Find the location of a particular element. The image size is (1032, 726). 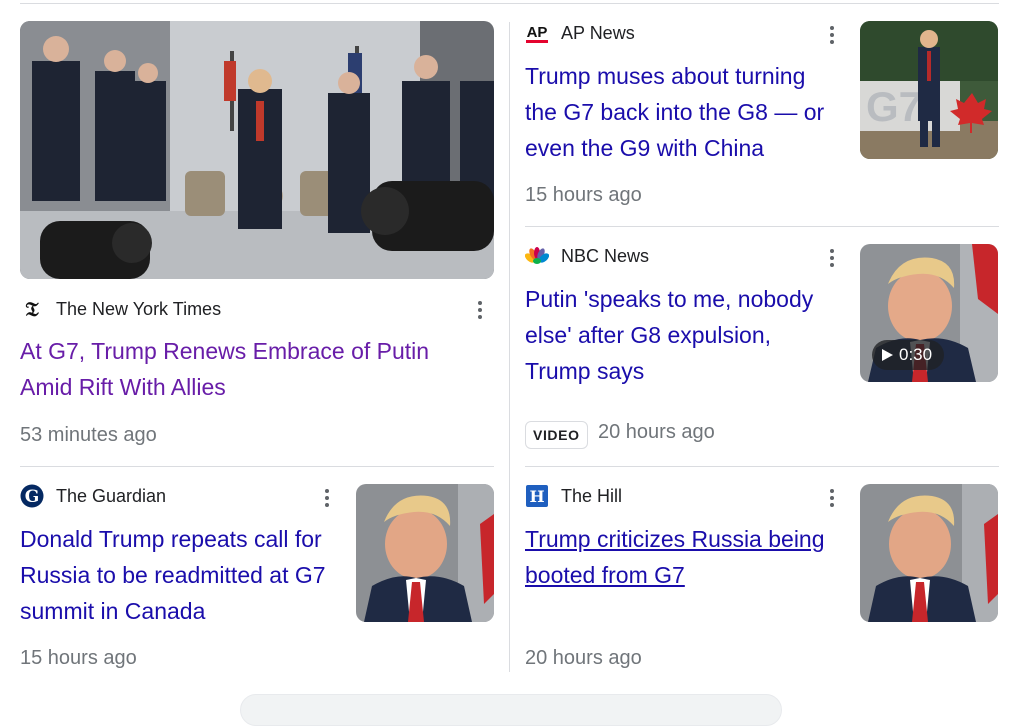

video-duration: 0:30 is located at coordinates (908, 355).